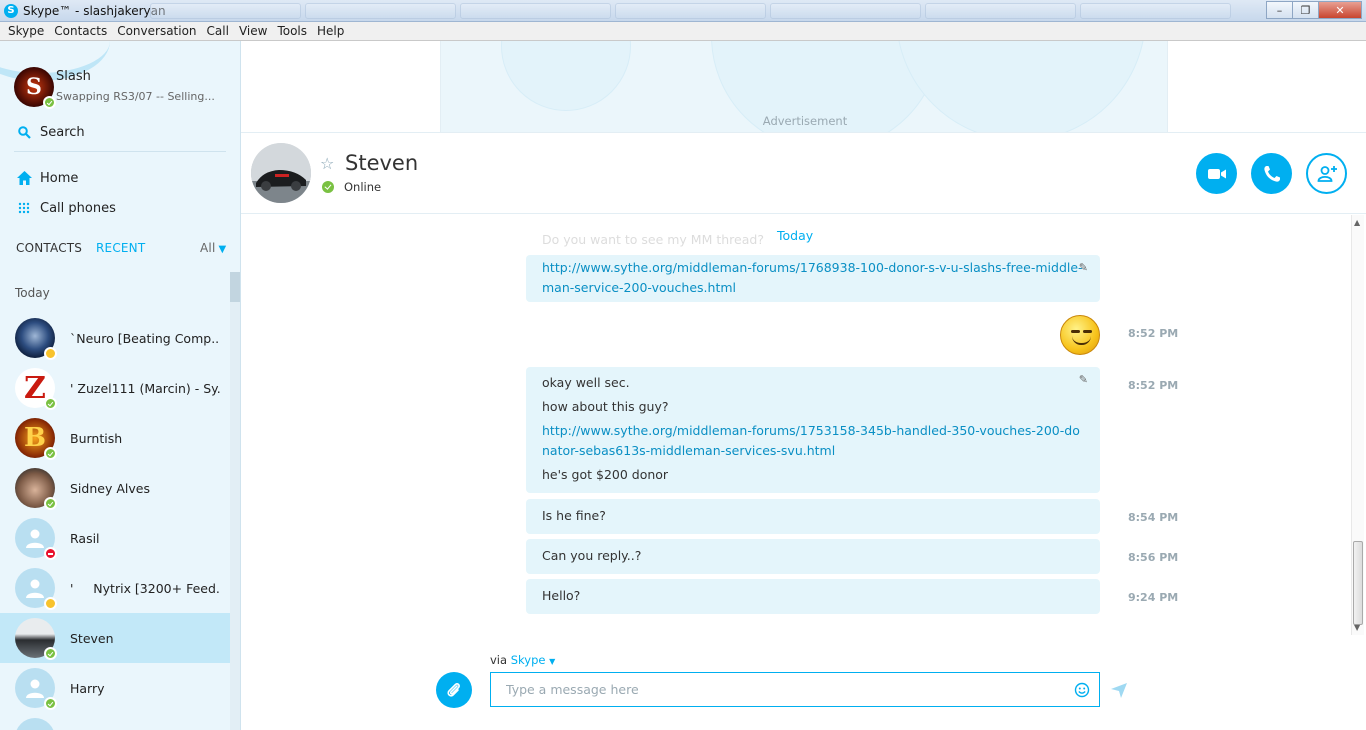 The image size is (1366, 730). What do you see at coordinates (363, 187) in the screenshot?
I see `presence-label: Online` at bounding box center [363, 187].